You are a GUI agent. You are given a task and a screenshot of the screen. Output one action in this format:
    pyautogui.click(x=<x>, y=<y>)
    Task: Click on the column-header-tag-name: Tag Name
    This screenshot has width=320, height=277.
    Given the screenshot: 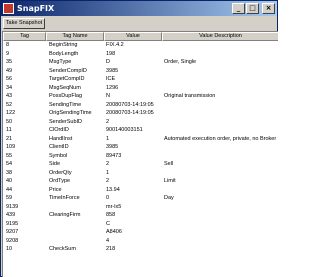 What is the action you would take?
    pyautogui.click(x=75, y=36)
    